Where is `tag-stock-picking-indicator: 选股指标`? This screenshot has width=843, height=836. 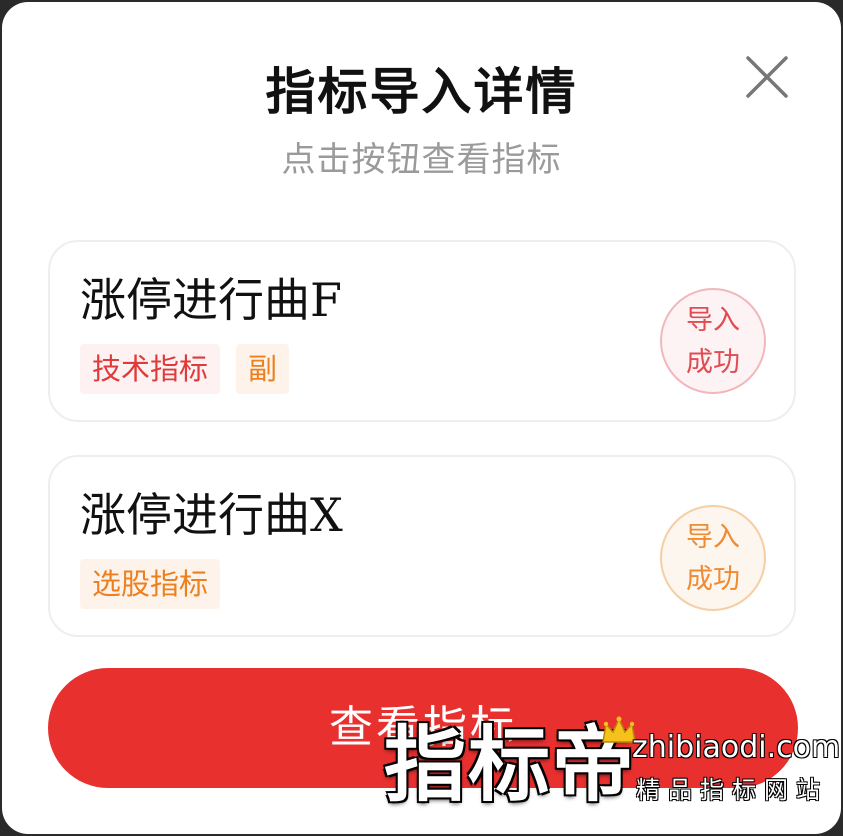 tag-stock-picking-indicator: 选股指标 is located at coordinates (150, 584).